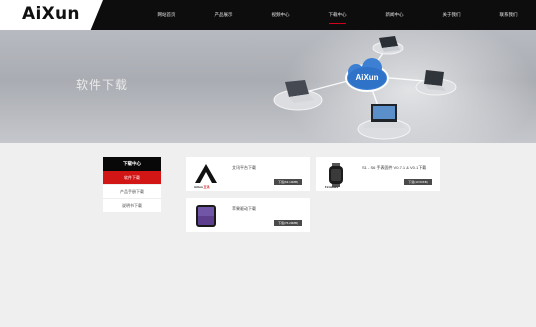 This screenshot has height=327, width=536. What do you see at coordinates (384, 116) in the screenshot?
I see `laptop-bottom-icon` at bounding box center [384, 116].